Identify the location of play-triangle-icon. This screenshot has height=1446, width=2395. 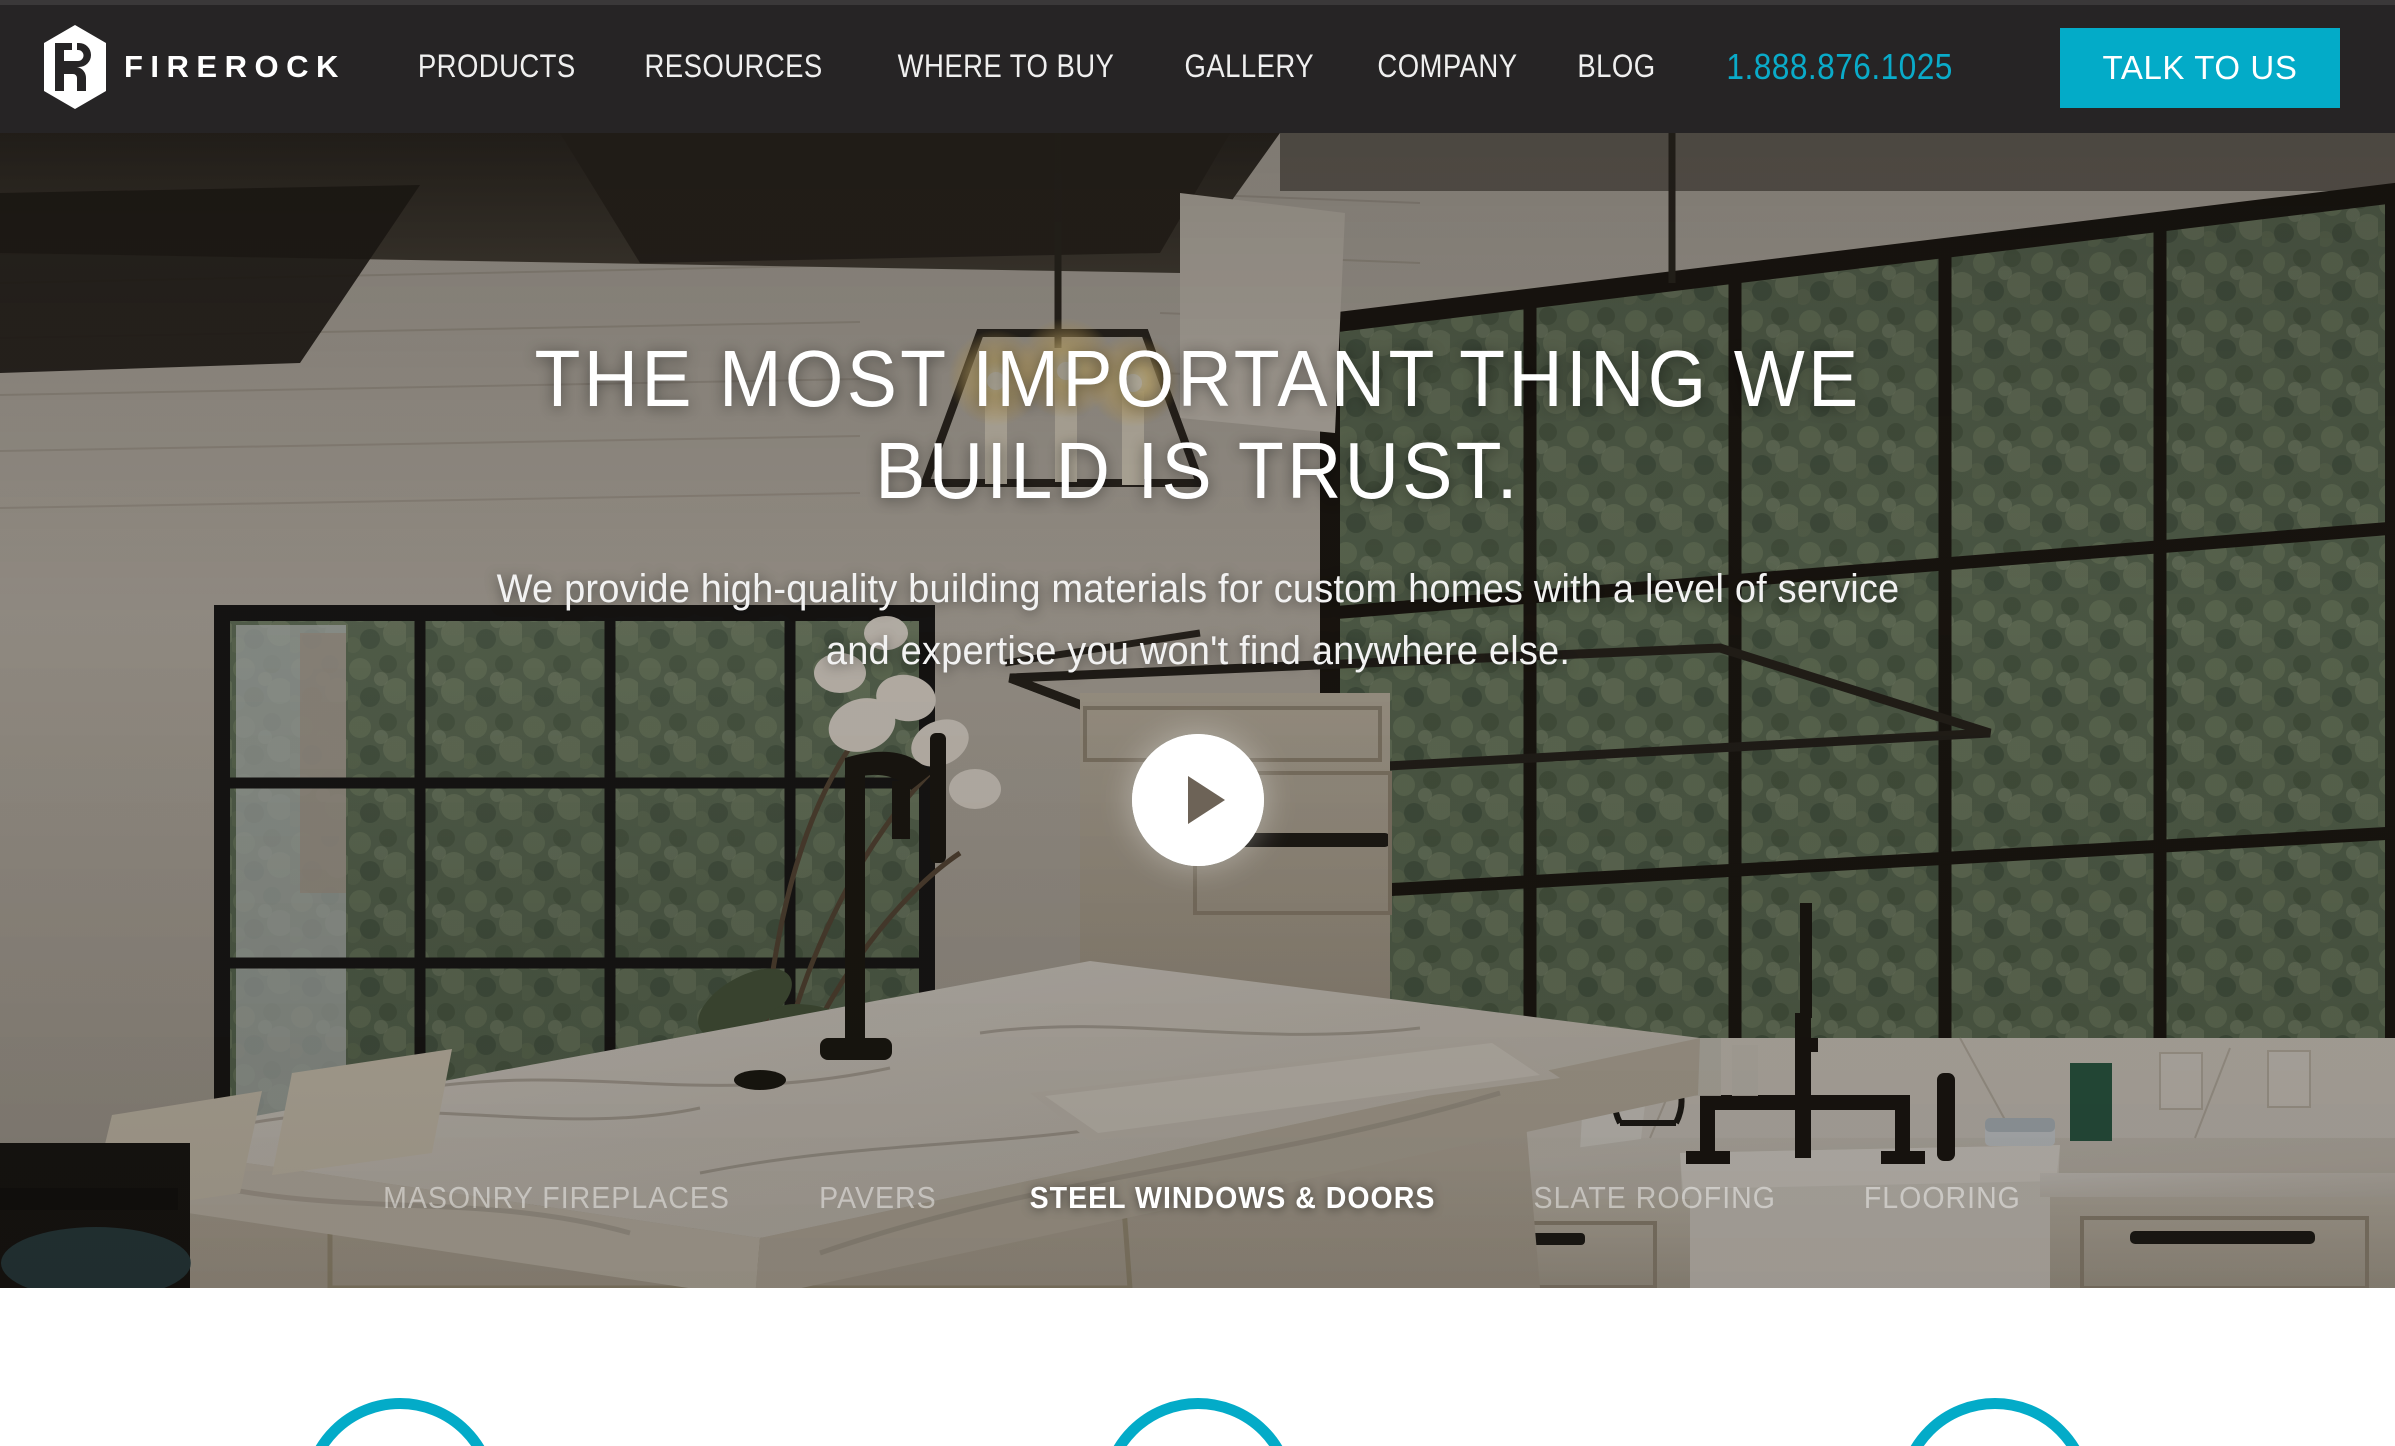
(1197, 800).